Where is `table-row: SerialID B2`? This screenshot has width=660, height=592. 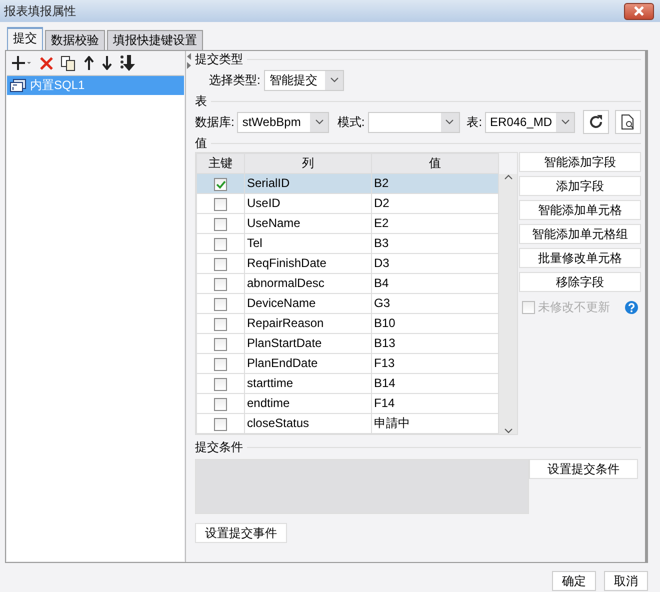
table-row: SerialID B2 is located at coordinates (347, 184).